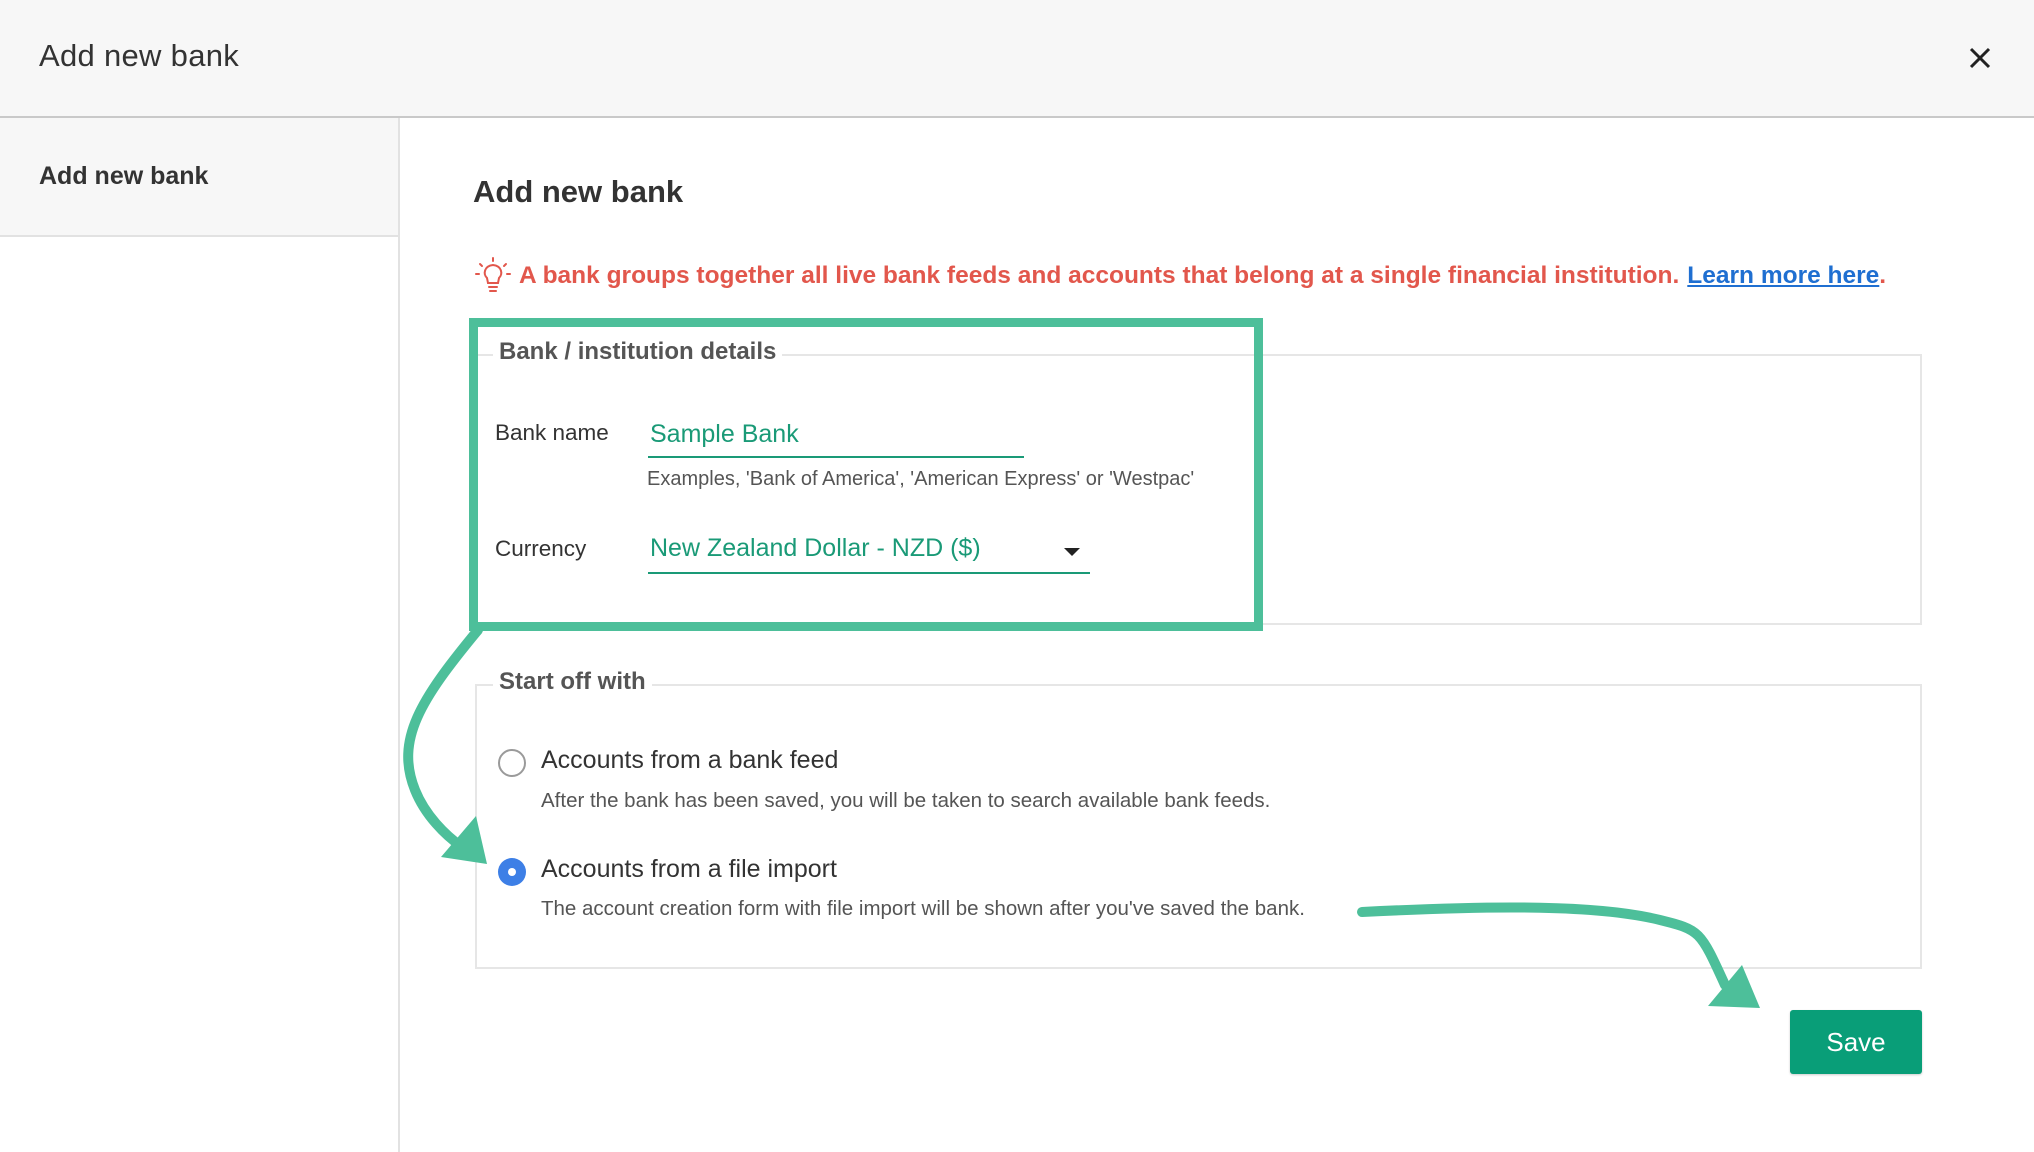 This screenshot has width=2034, height=1152. I want to click on sidebar-item-label: Add new bank, so click(124, 176).